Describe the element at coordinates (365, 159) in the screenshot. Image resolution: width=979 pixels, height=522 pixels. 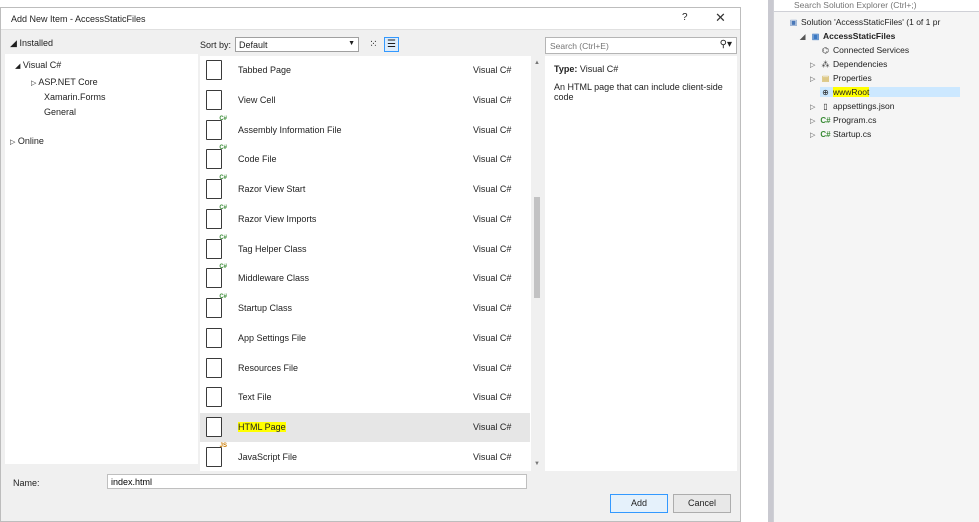
I see `template-row: C# Code File Visual C#` at that location.